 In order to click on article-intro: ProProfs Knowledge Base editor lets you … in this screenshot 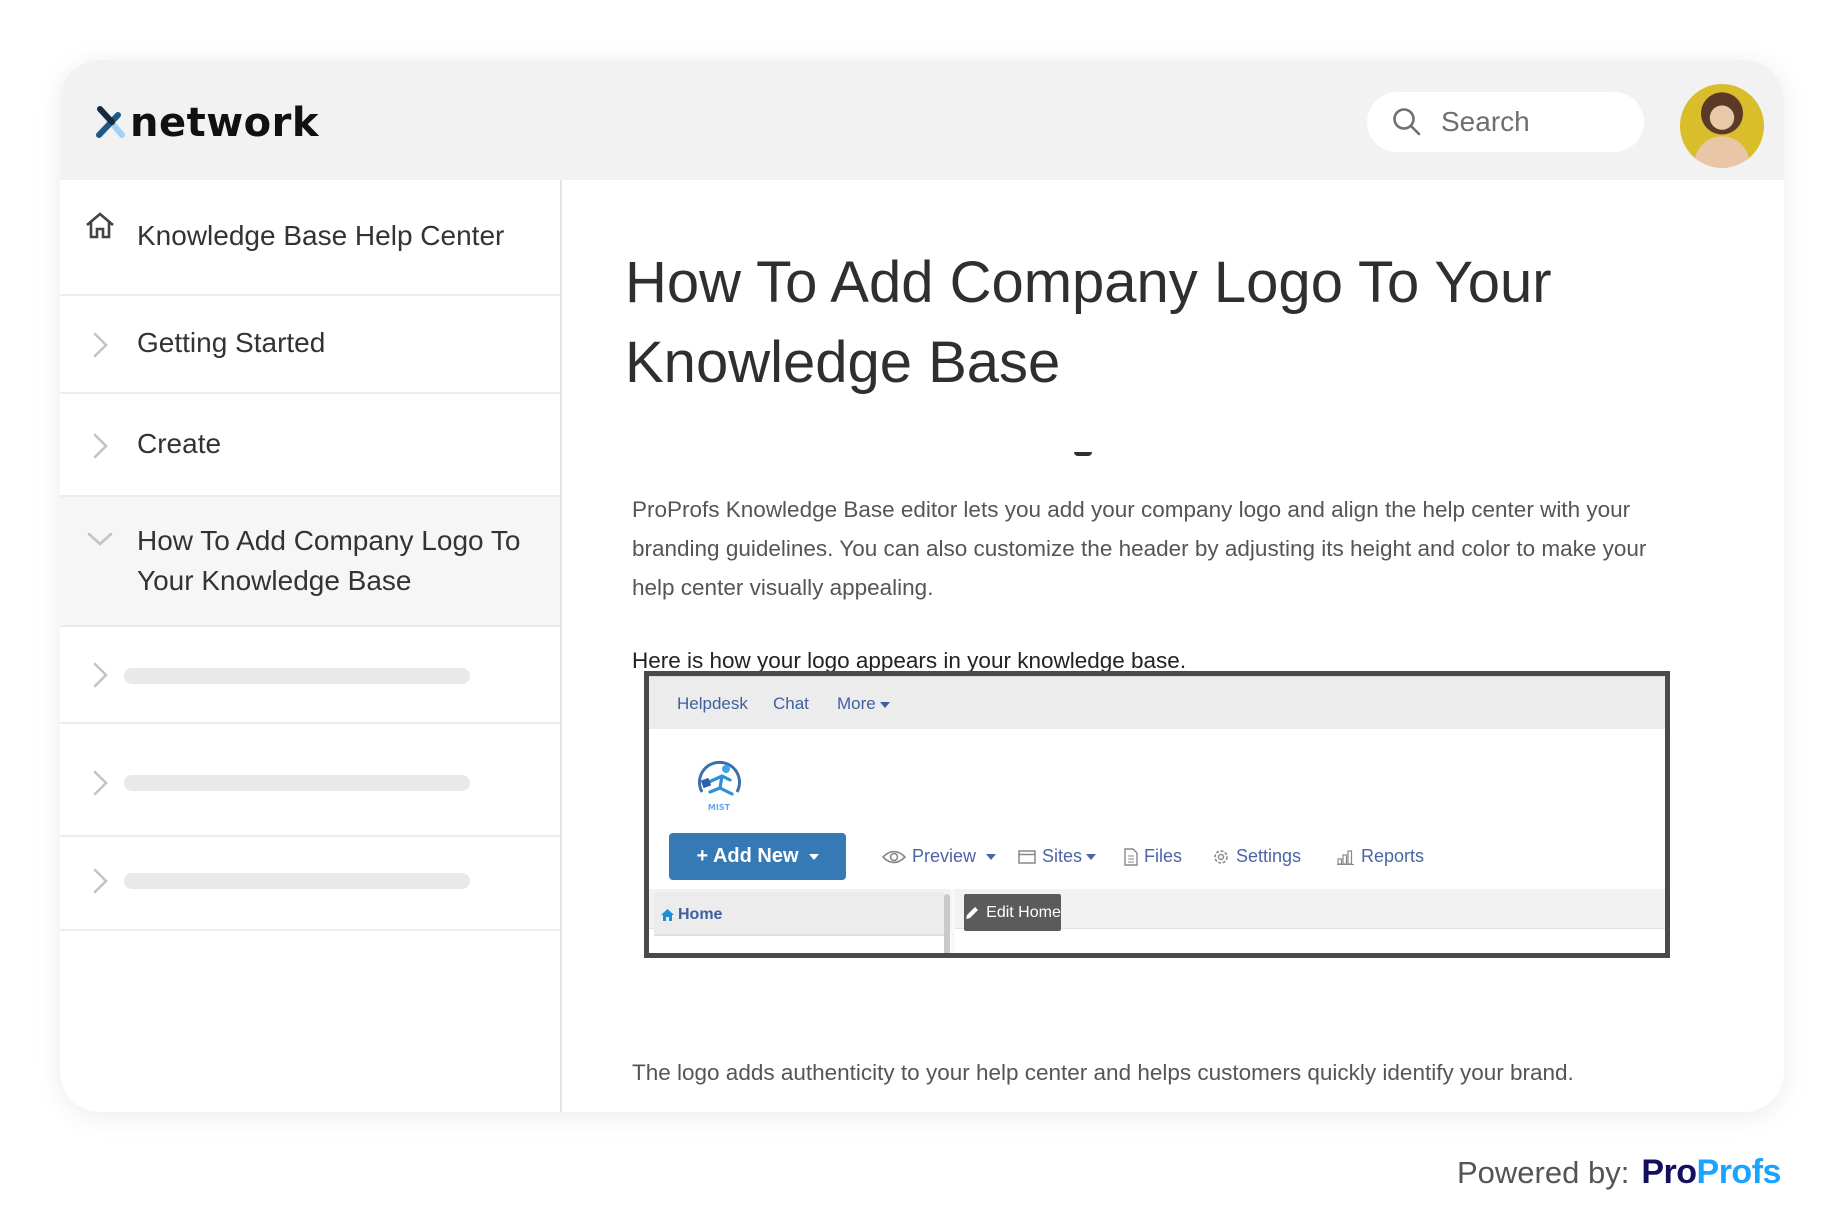, I will do `click(1139, 548)`.